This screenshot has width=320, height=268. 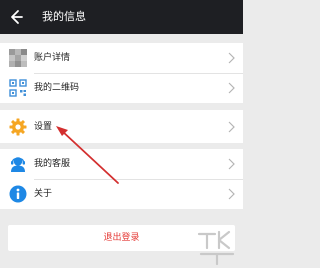 I want to click on info-icon, so click(x=18, y=194).